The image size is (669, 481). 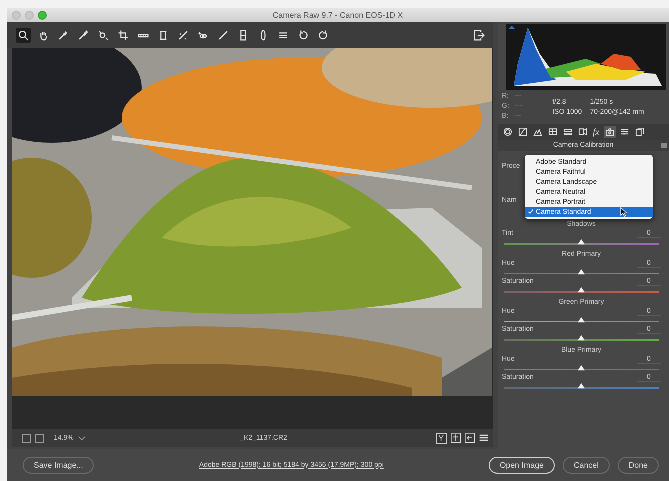 What do you see at coordinates (586, 465) in the screenshot?
I see `footer-button: Cancel` at bounding box center [586, 465].